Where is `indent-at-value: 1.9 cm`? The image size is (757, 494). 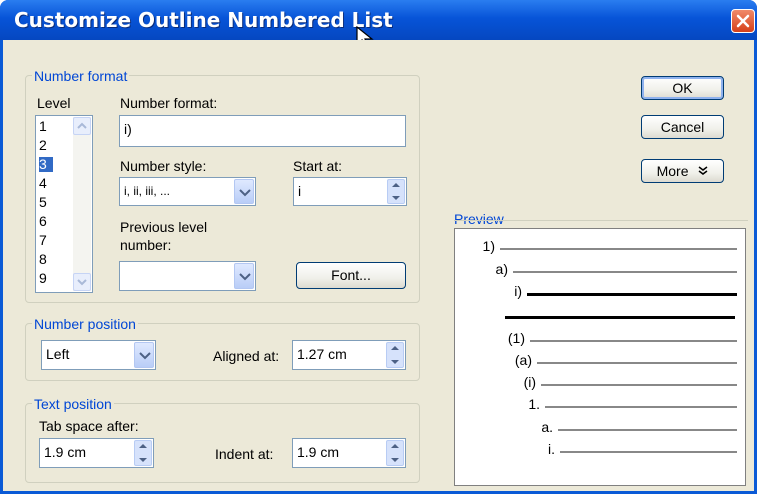
indent-at-value: 1.9 cm is located at coordinates (318, 452).